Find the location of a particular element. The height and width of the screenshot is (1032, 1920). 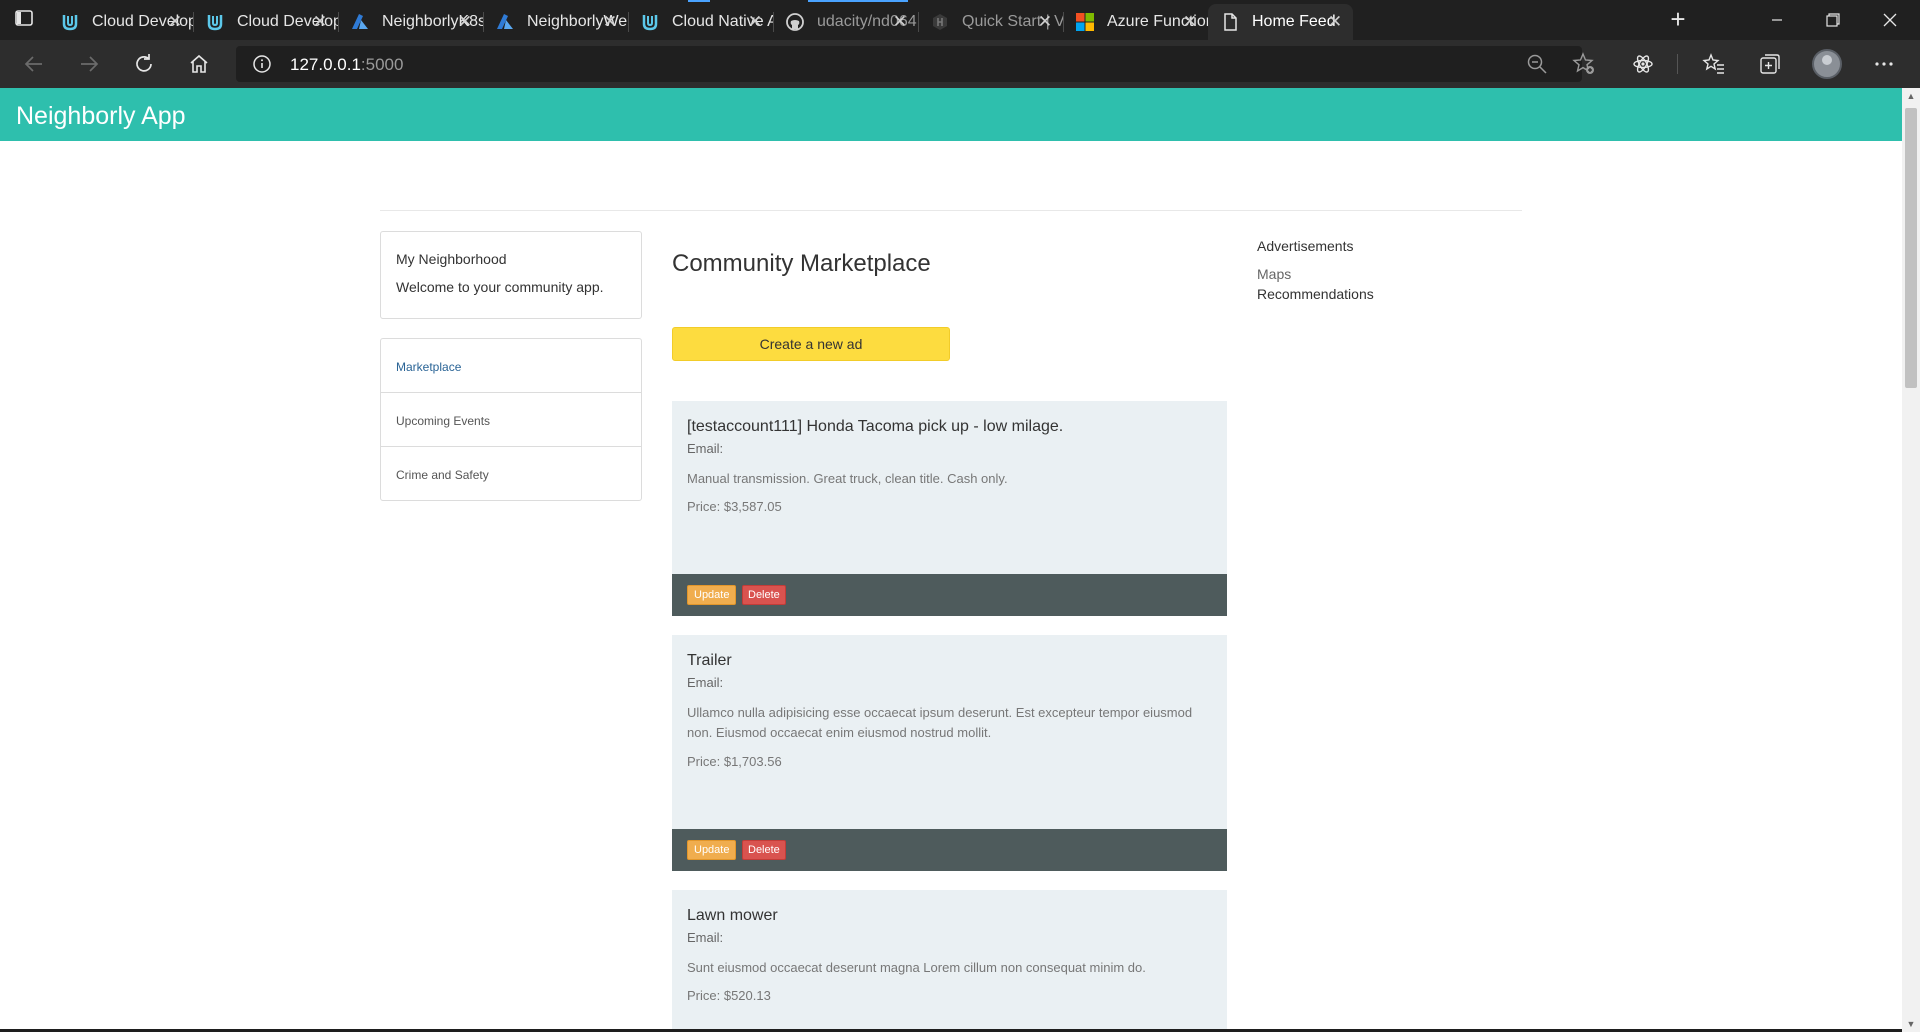

ad-title: Trailer is located at coordinates (709, 661).